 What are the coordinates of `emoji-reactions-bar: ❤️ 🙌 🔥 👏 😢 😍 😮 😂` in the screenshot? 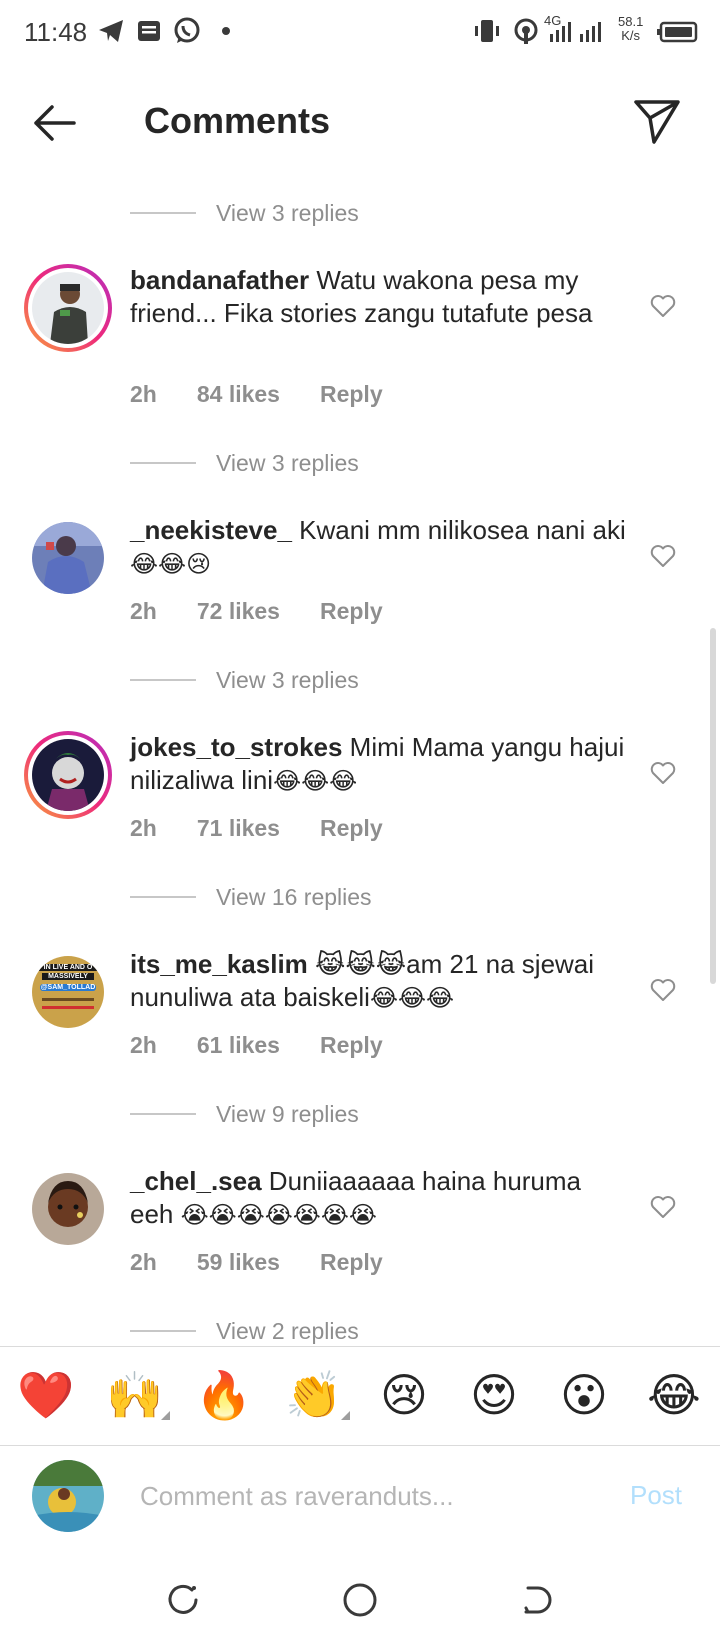 It's located at (360, 1396).